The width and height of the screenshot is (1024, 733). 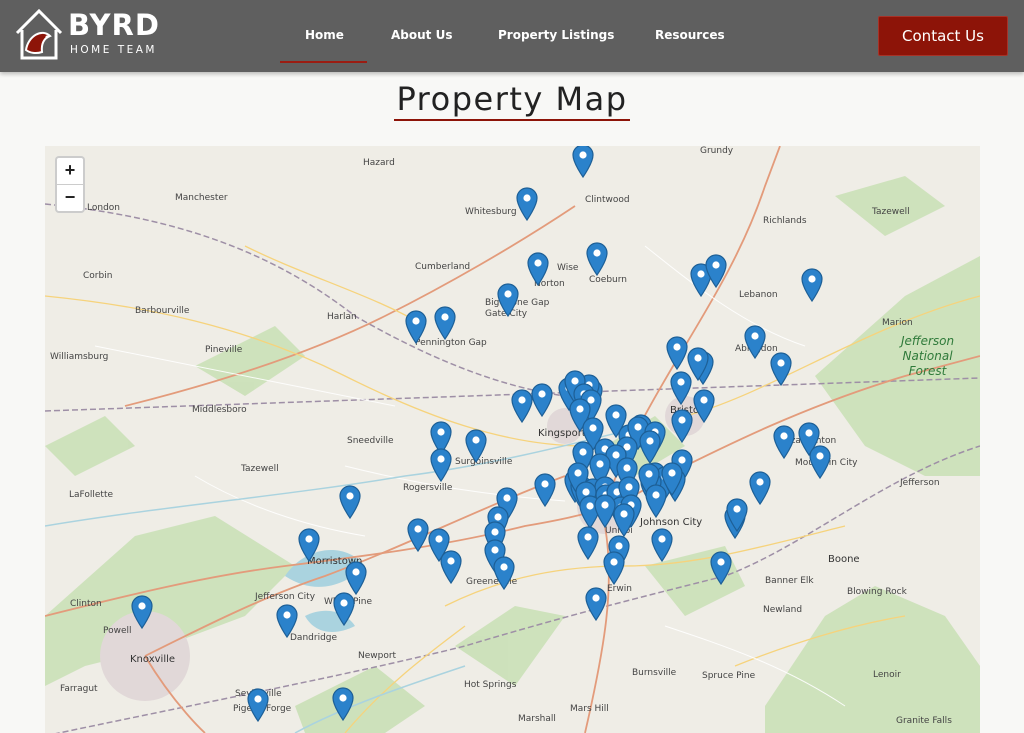 What do you see at coordinates (619, 589) in the screenshot?
I see `place-label-erwin: Erwin` at bounding box center [619, 589].